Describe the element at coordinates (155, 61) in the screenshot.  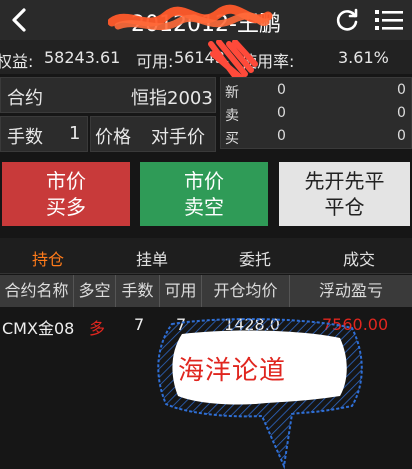
I see `available-label: 可用:` at that location.